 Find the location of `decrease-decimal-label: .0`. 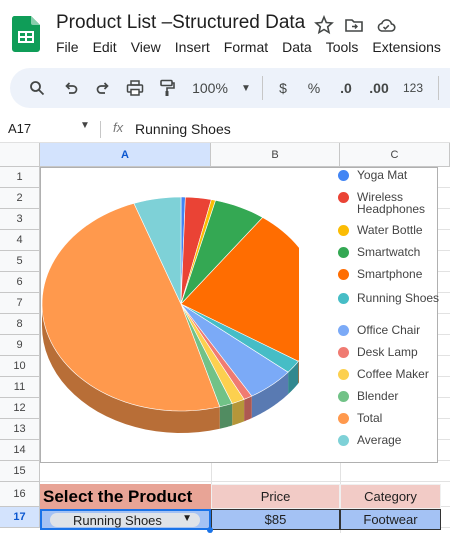

decrease-decimal-label: .0 is located at coordinates (346, 88).